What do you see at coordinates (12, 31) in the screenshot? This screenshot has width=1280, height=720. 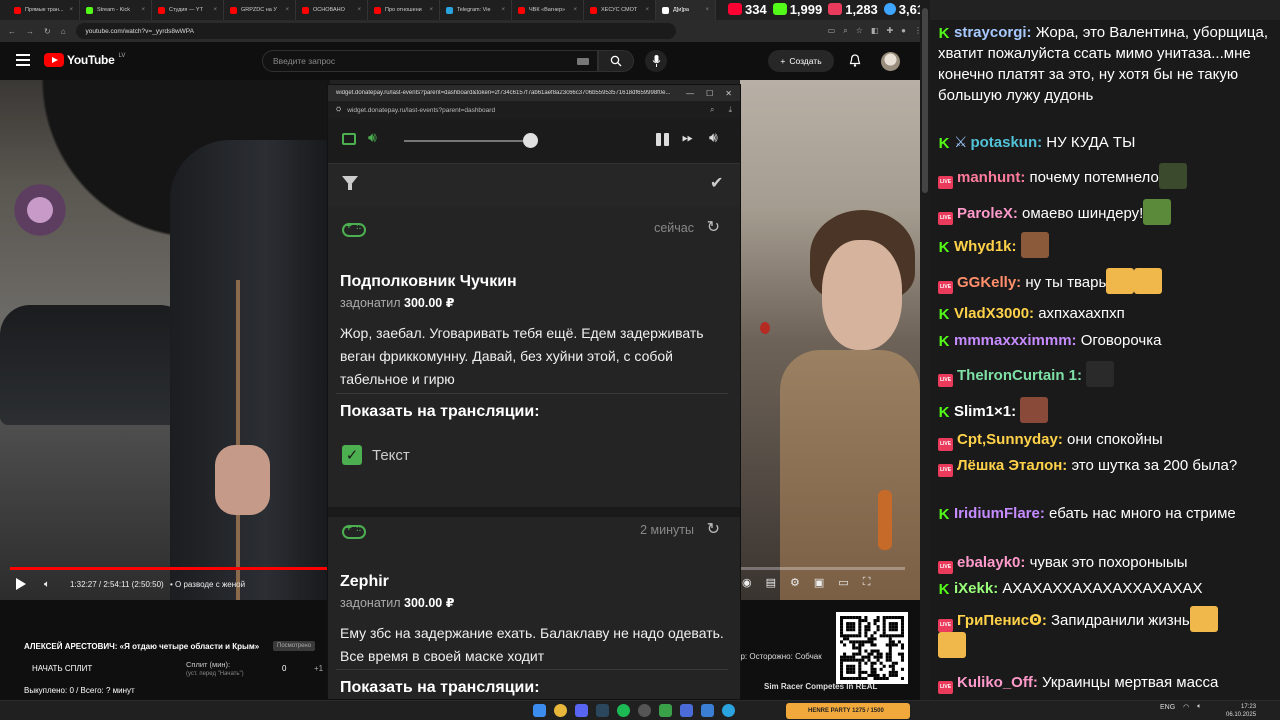 I see `back-icon: ←` at bounding box center [12, 31].